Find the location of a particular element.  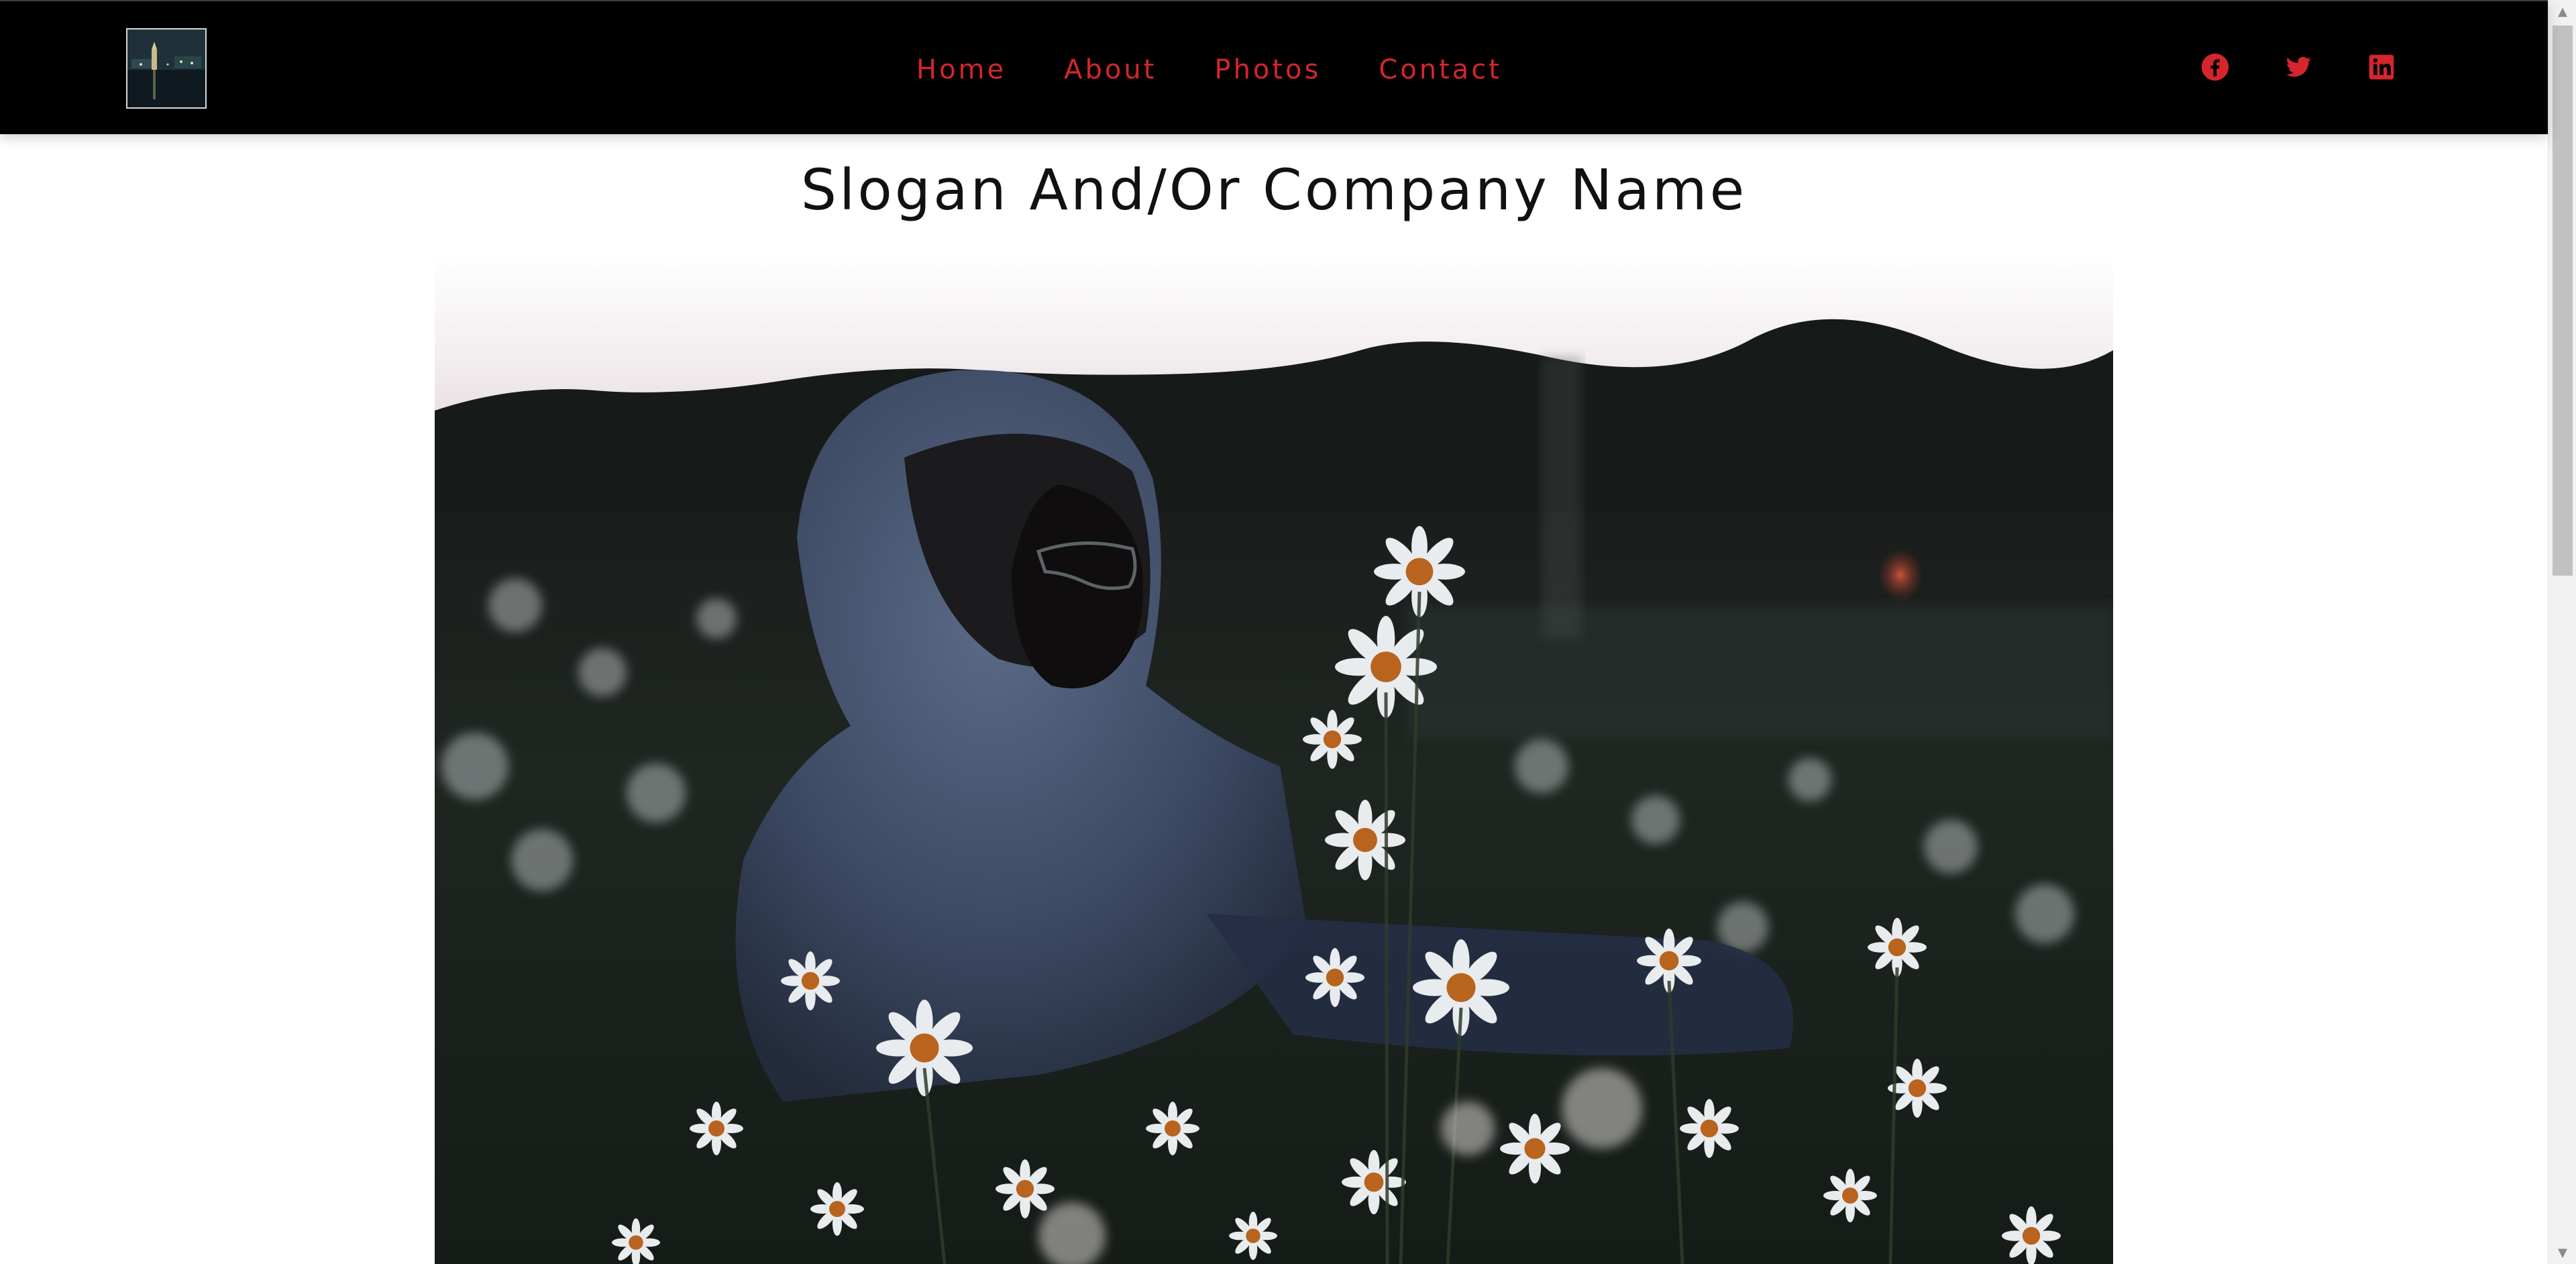

site-logo is located at coordinates (166, 68).